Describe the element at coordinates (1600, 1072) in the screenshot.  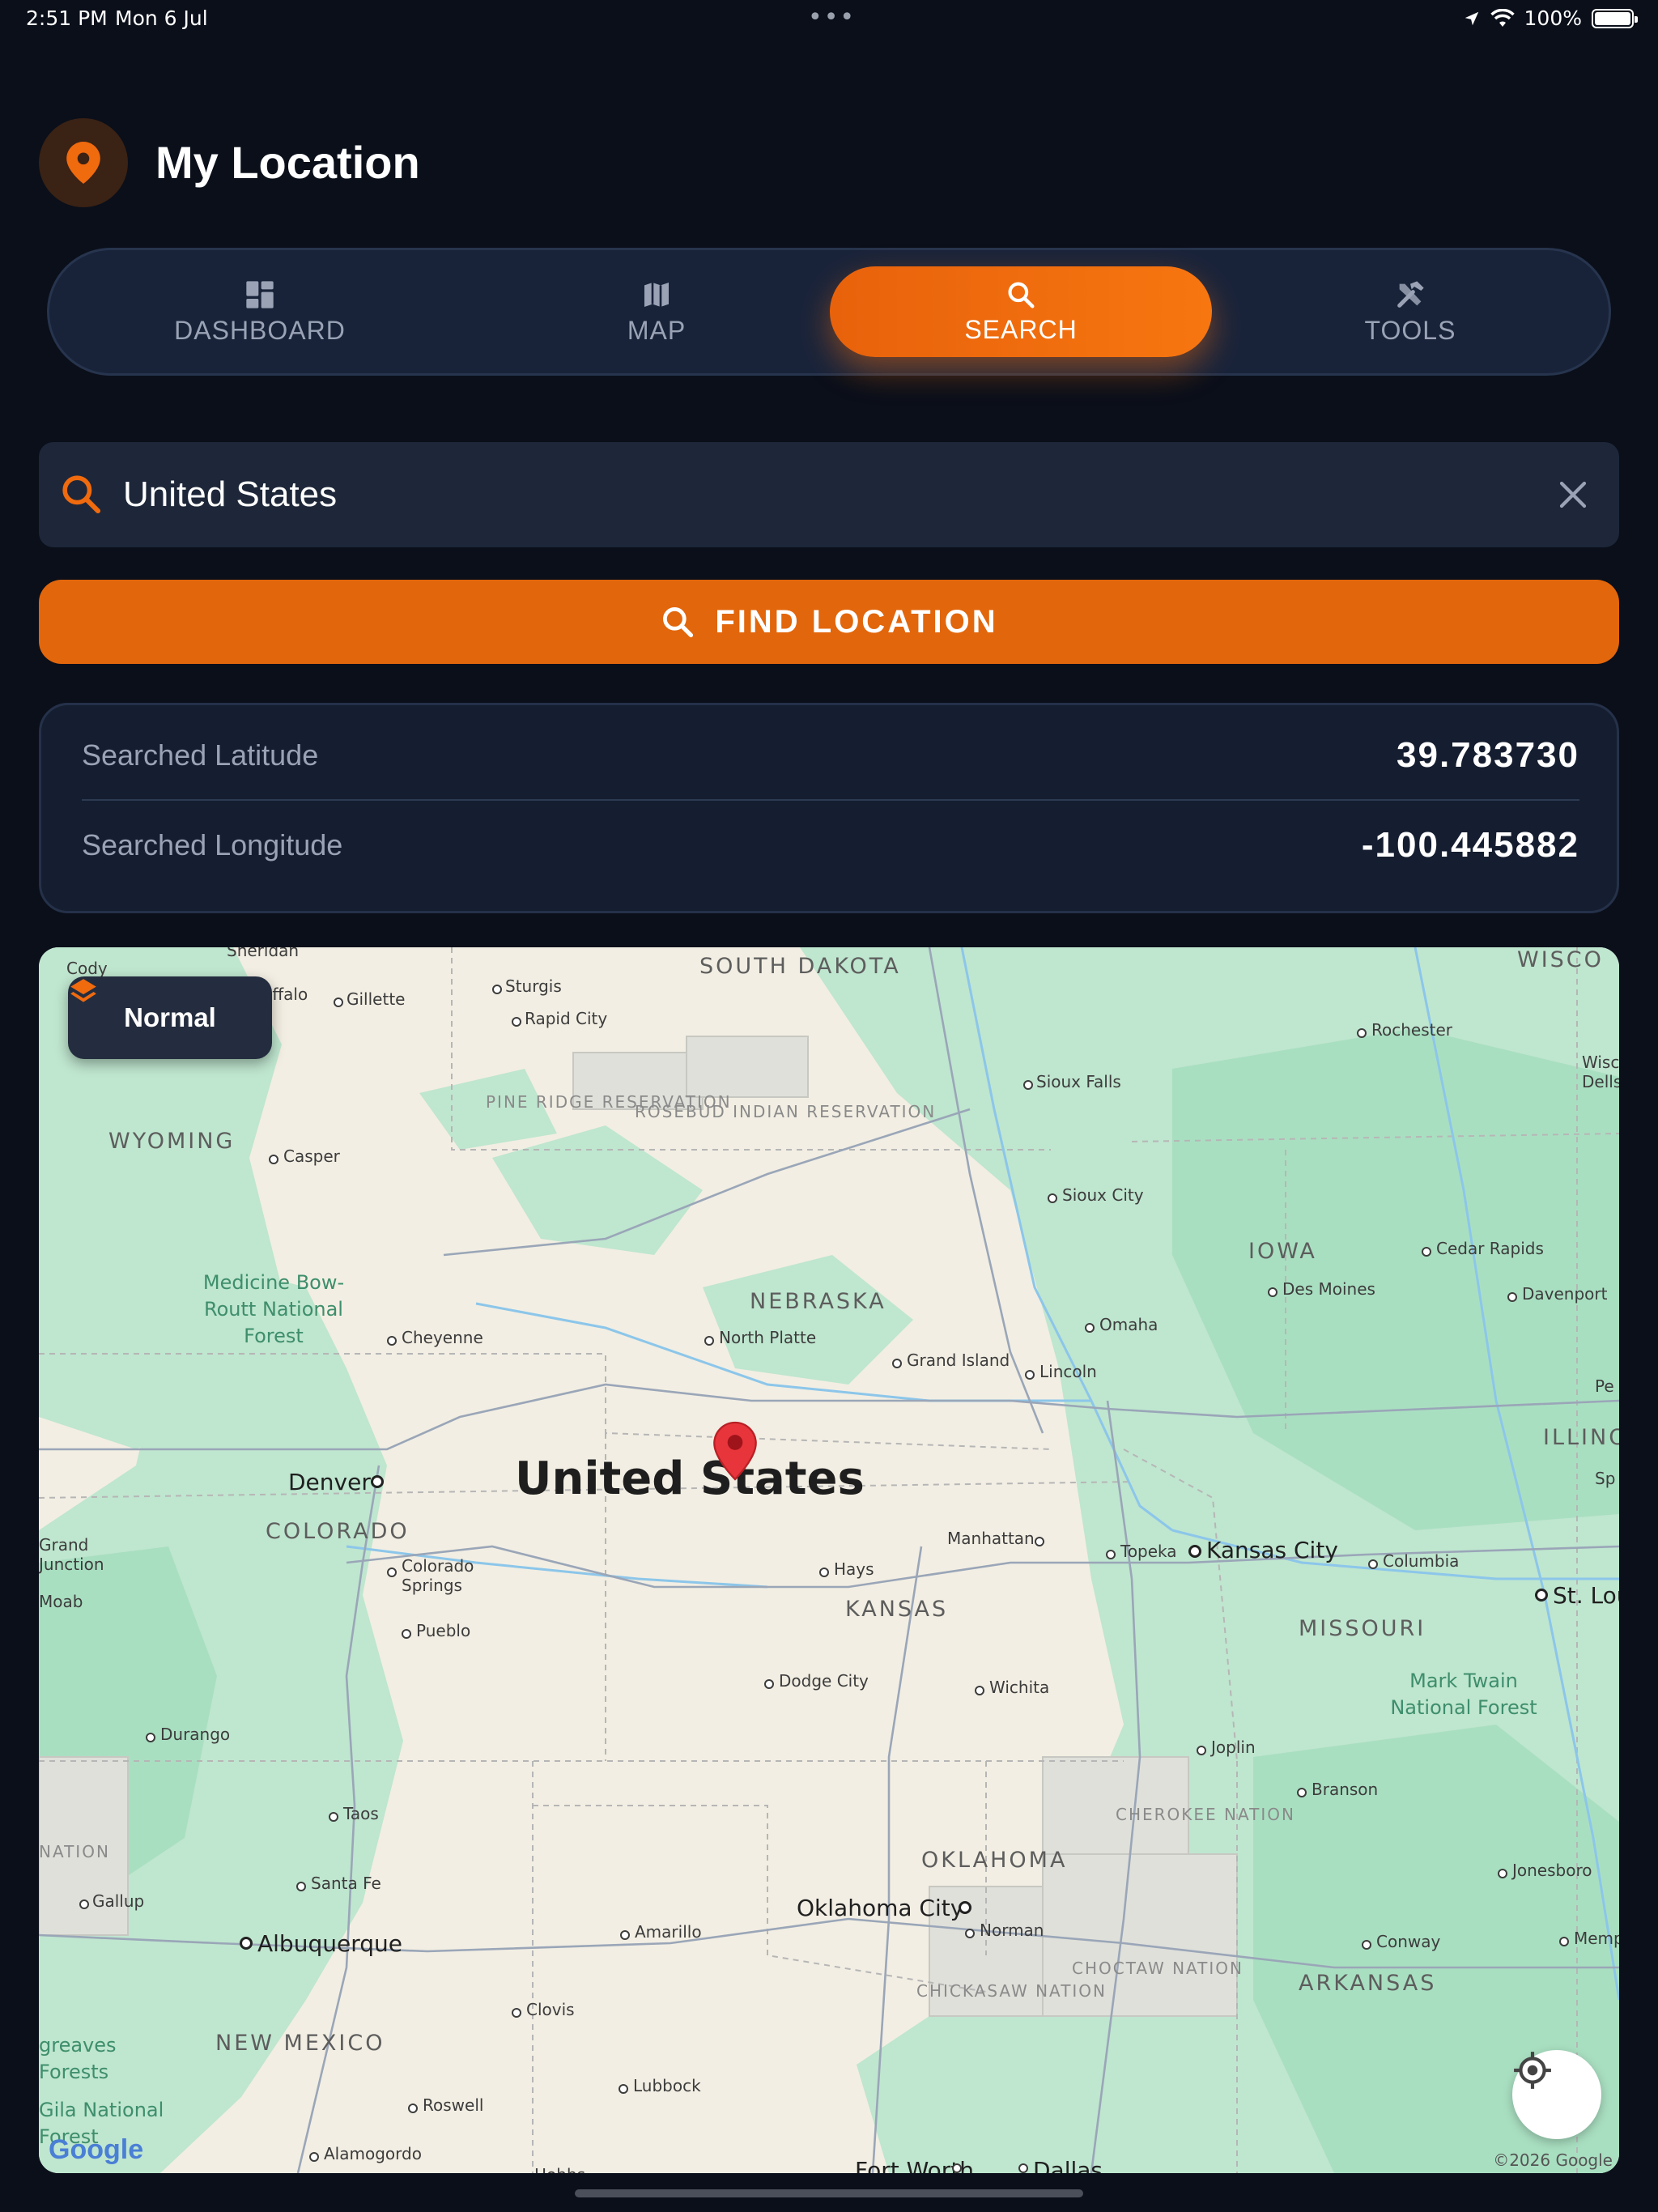
I see `map-label-wisconsin-dells: Wisc Dells` at that location.